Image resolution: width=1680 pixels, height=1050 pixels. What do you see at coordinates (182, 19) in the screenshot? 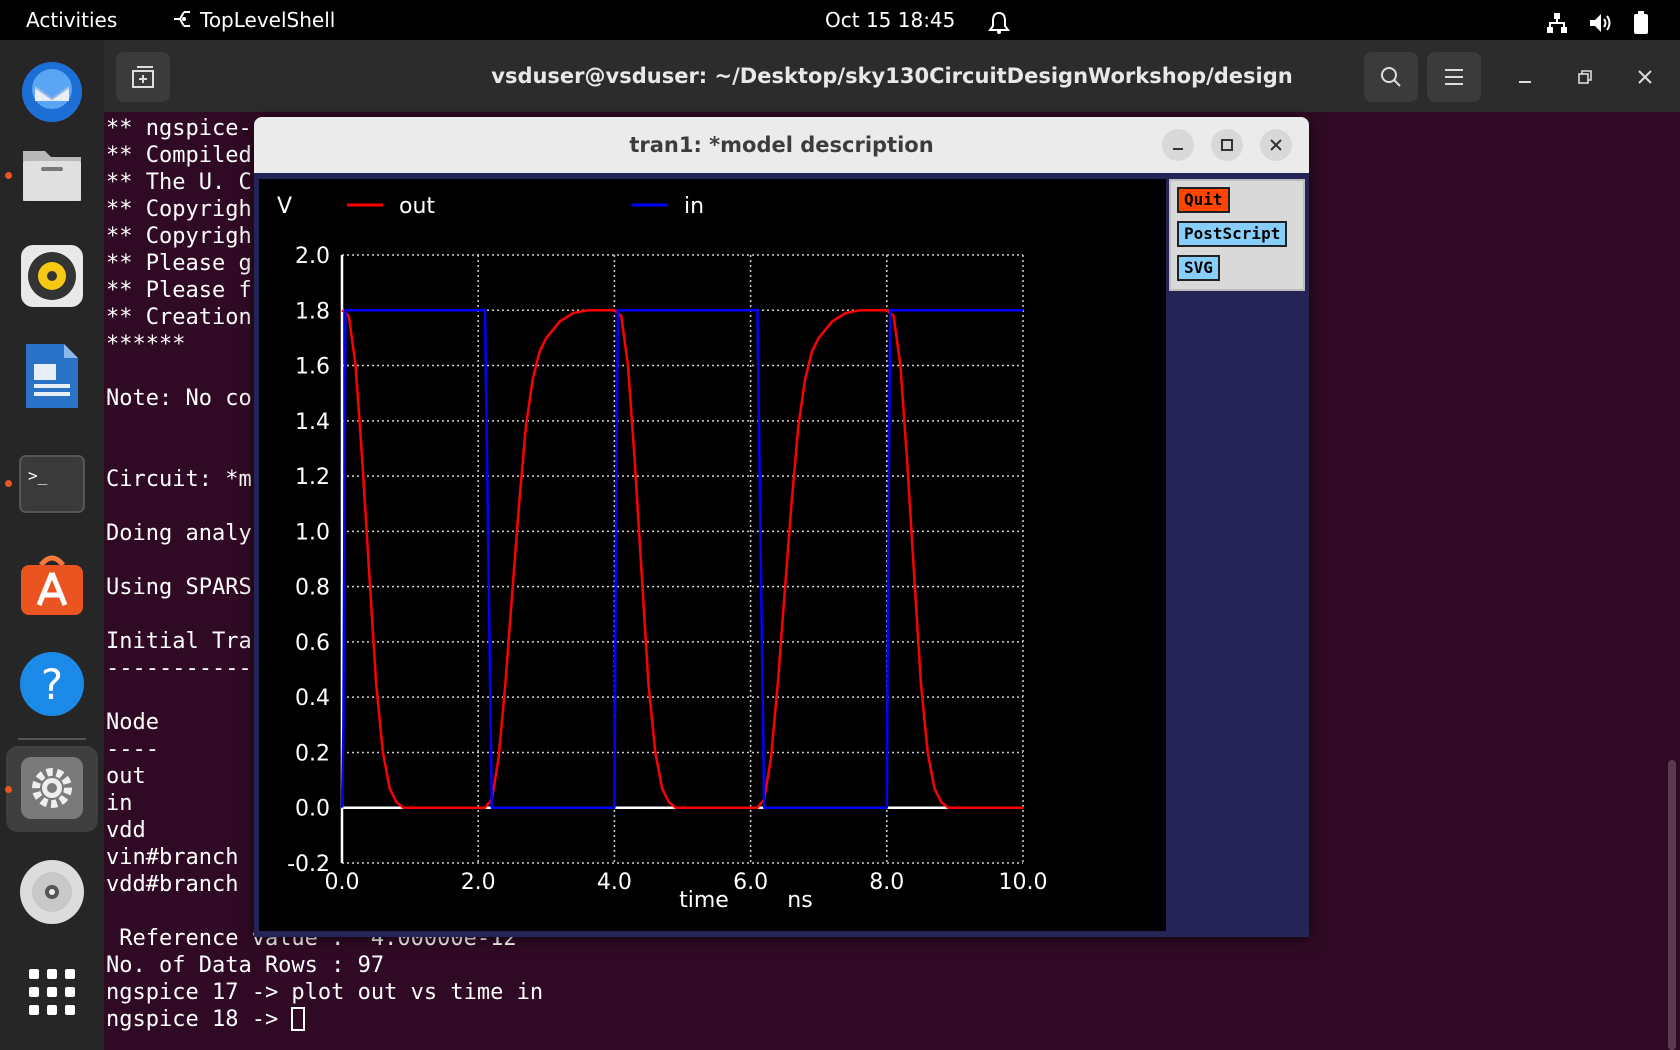
I see `app-icon` at bounding box center [182, 19].